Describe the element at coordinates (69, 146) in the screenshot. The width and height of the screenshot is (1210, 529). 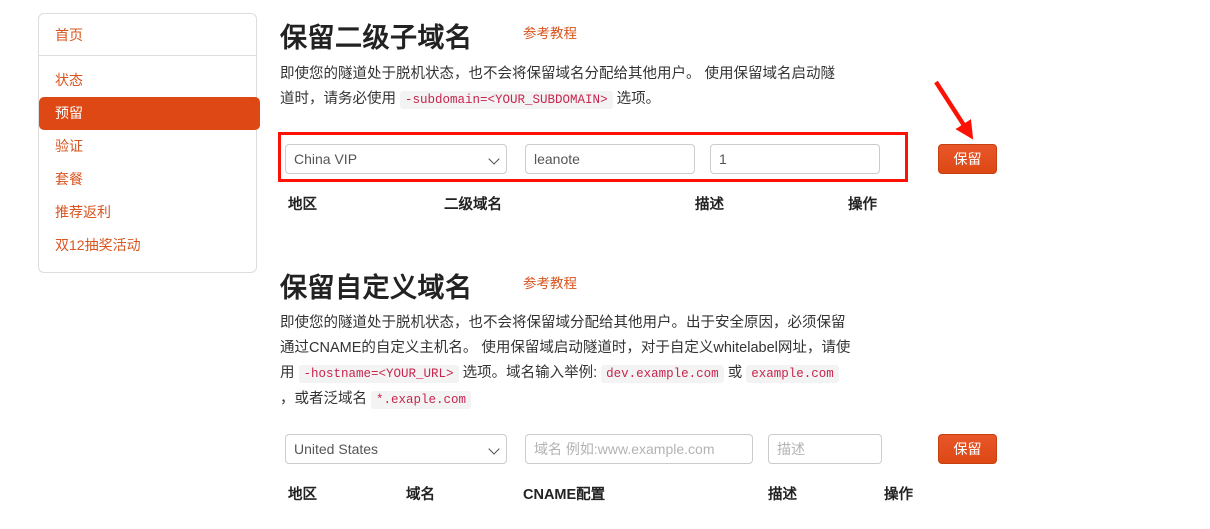
I see `sidebar-item-verify-label: 验证` at that location.